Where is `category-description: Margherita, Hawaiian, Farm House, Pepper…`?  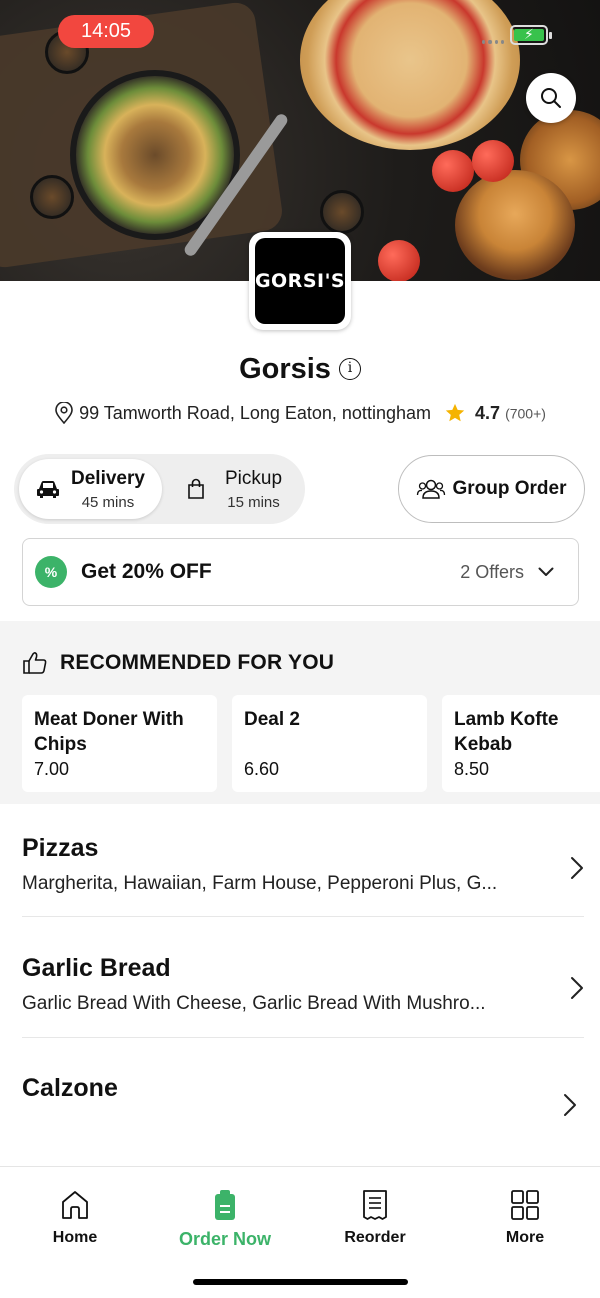
category-description: Margherita, Hawaiian, Farm House, Pepper… is located at coordinates (260, 883).